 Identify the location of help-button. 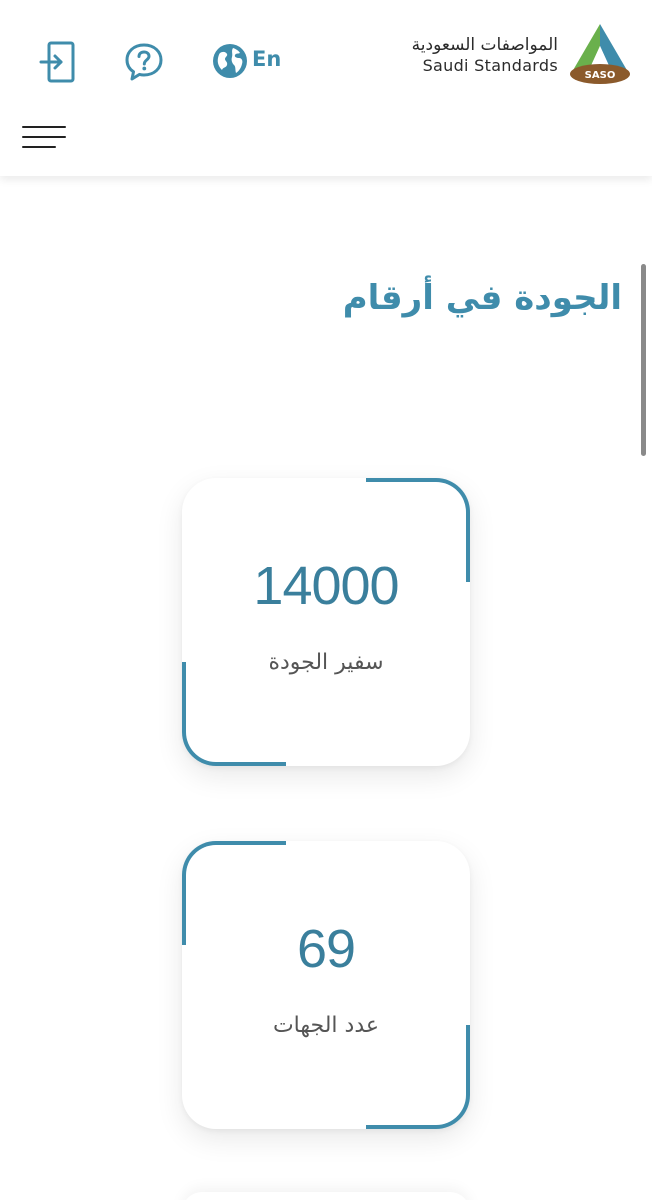
(144, 62).